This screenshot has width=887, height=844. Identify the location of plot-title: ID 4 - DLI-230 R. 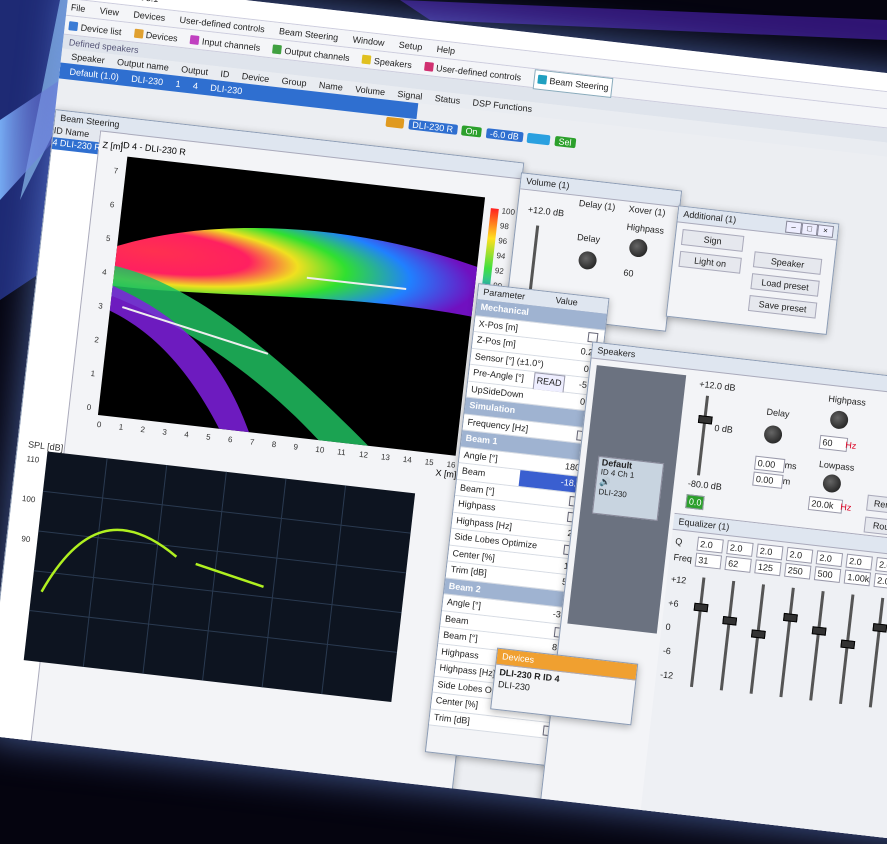
(153, 148).